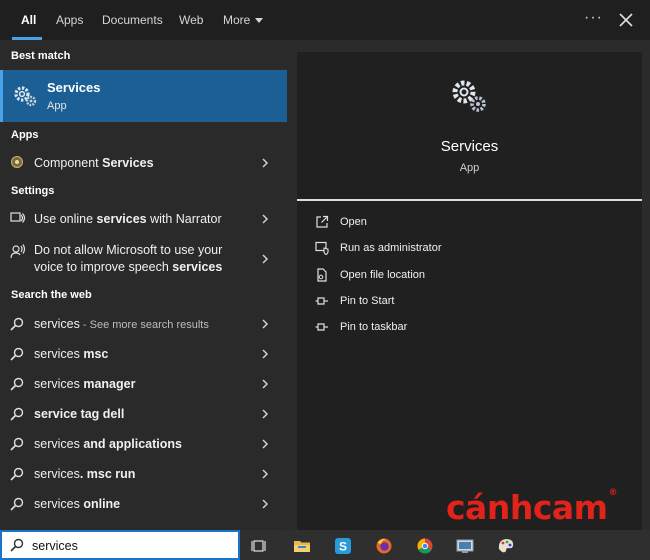  I want to click on result-label: service tag dell, so click(79, 414).